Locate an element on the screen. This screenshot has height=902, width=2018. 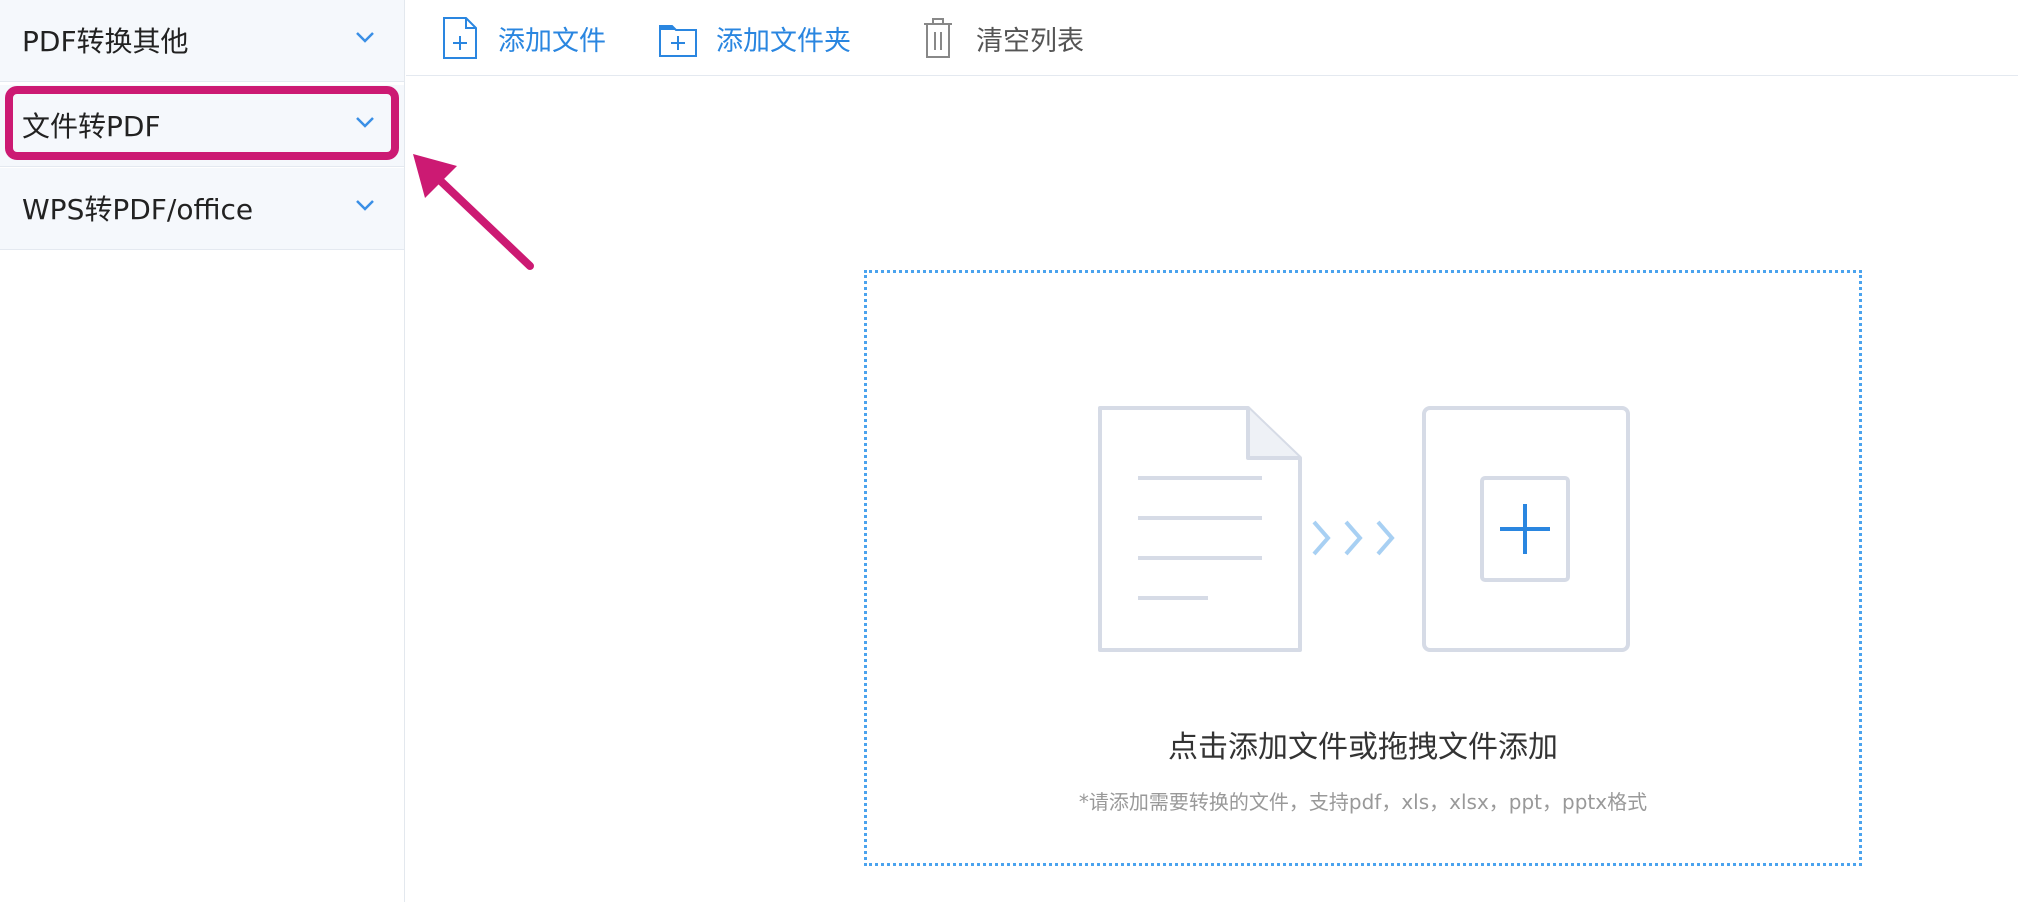
clear-list-button: 清空列表 is located at coordinates (1001, 38).